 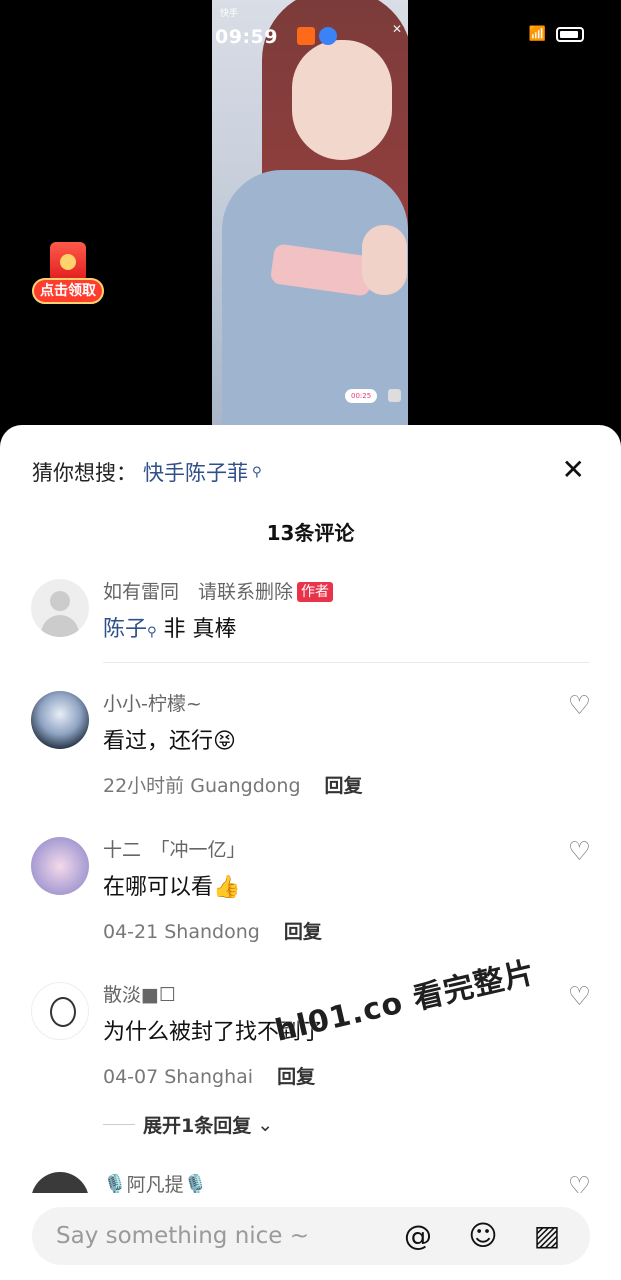 I want to click on emoji-icon: ☺, so click(x=483, y=1236).